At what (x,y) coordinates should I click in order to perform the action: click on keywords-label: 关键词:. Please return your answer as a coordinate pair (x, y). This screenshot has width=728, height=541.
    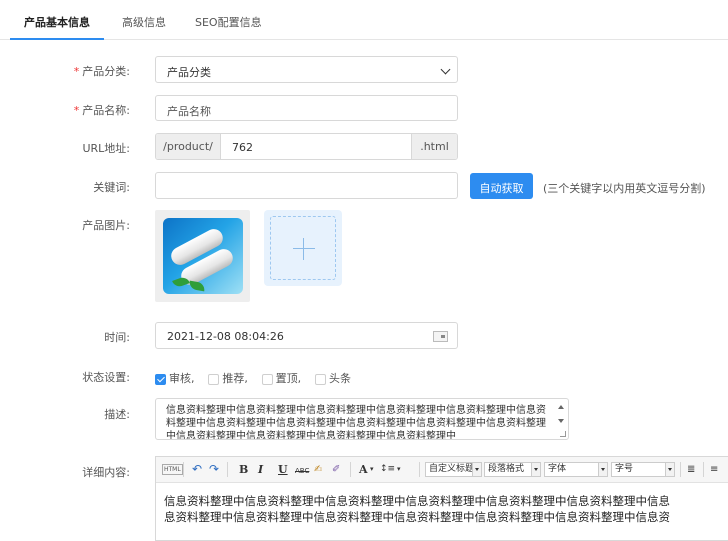
    Looking at the image, I should click on (111, 187).